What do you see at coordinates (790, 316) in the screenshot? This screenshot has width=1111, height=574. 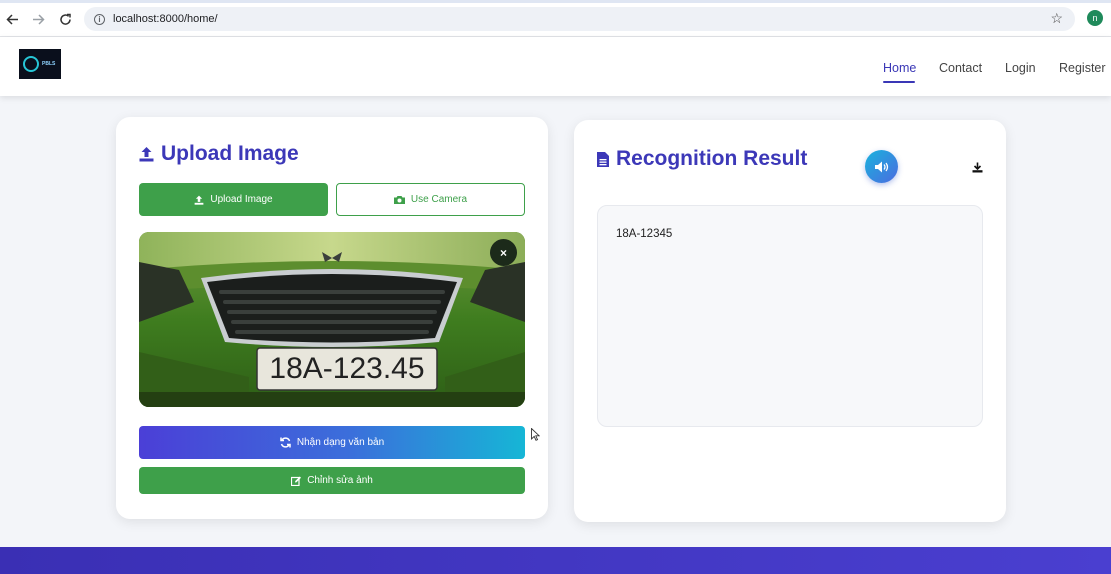 I see `result-text-box: 18A-12345` at bounding box center [790, 316].